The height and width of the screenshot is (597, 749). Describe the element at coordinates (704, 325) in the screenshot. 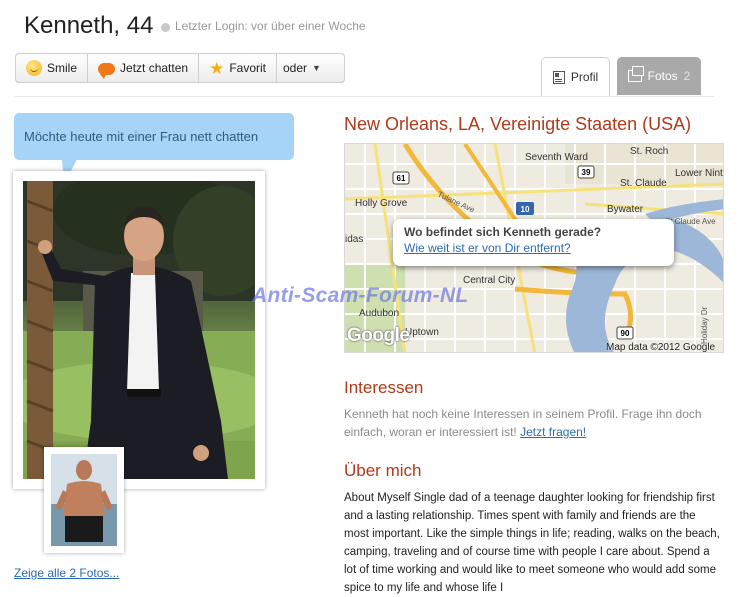

I see `map-label-holiday-dr: Holiday Dr` at that location.